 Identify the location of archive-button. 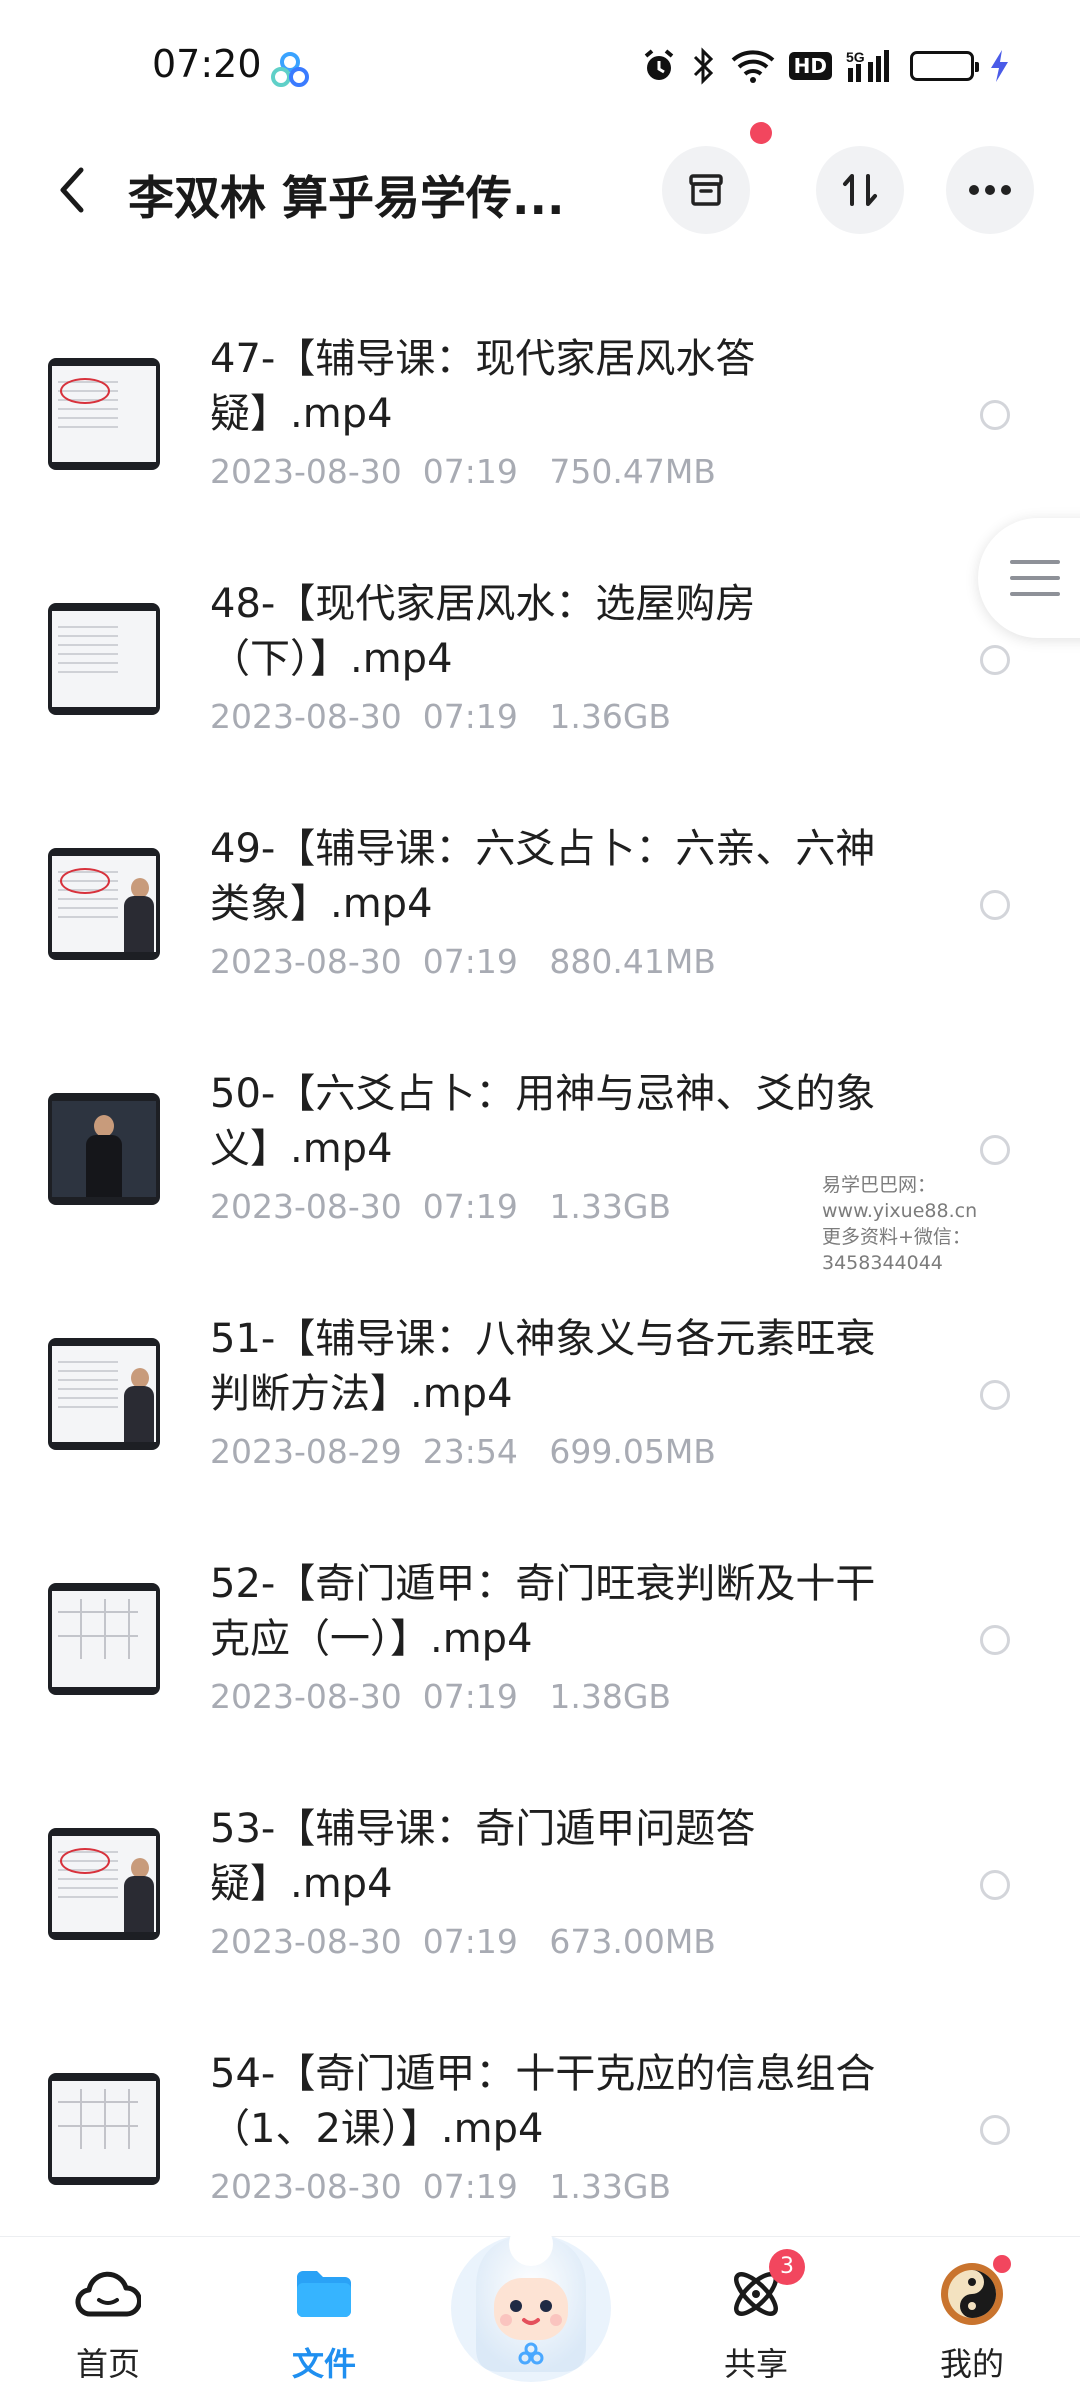
(706, 190).